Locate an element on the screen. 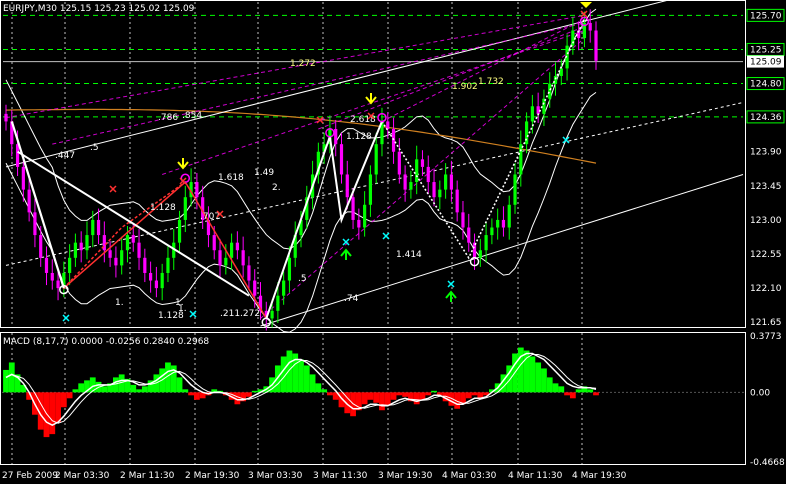 This screenshot has width=786, height=484. fib-label-12: 1.128 is located at coordinates (163, 208).